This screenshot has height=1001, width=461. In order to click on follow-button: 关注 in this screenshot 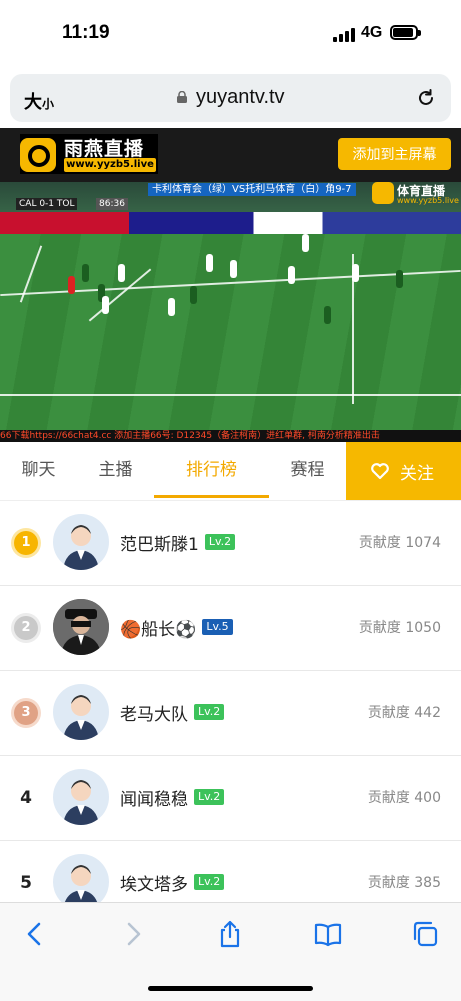, I will do `click(403, 471)`.